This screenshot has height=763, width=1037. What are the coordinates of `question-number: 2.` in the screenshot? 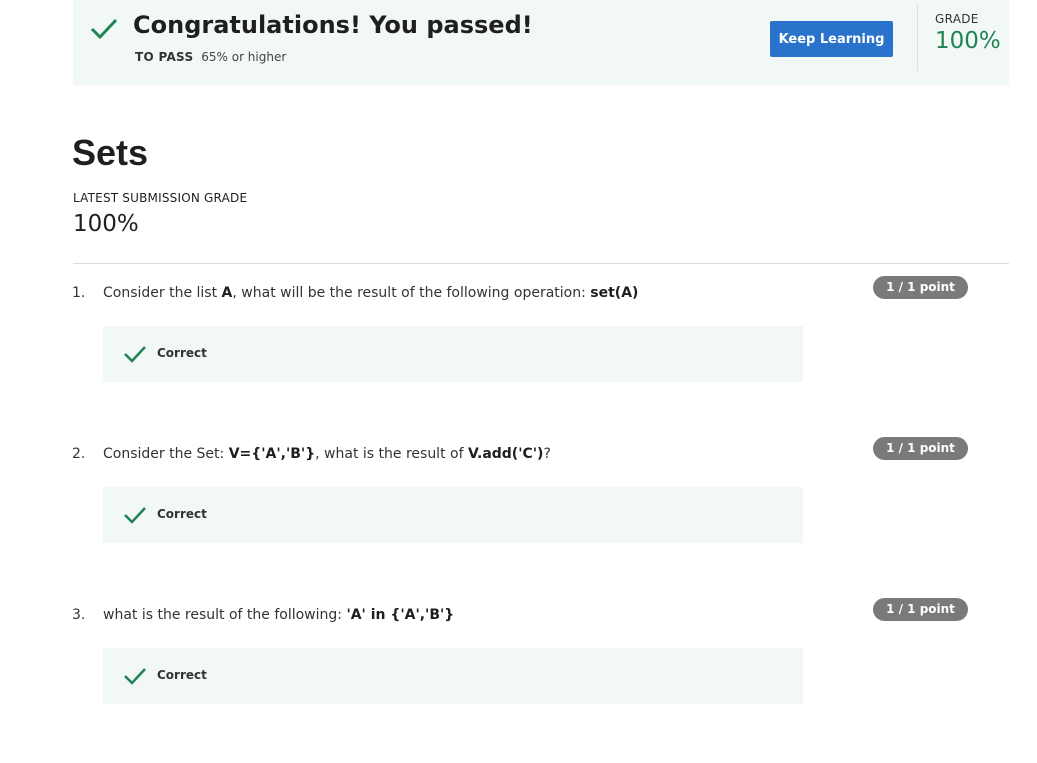 It's located at (79, 454).